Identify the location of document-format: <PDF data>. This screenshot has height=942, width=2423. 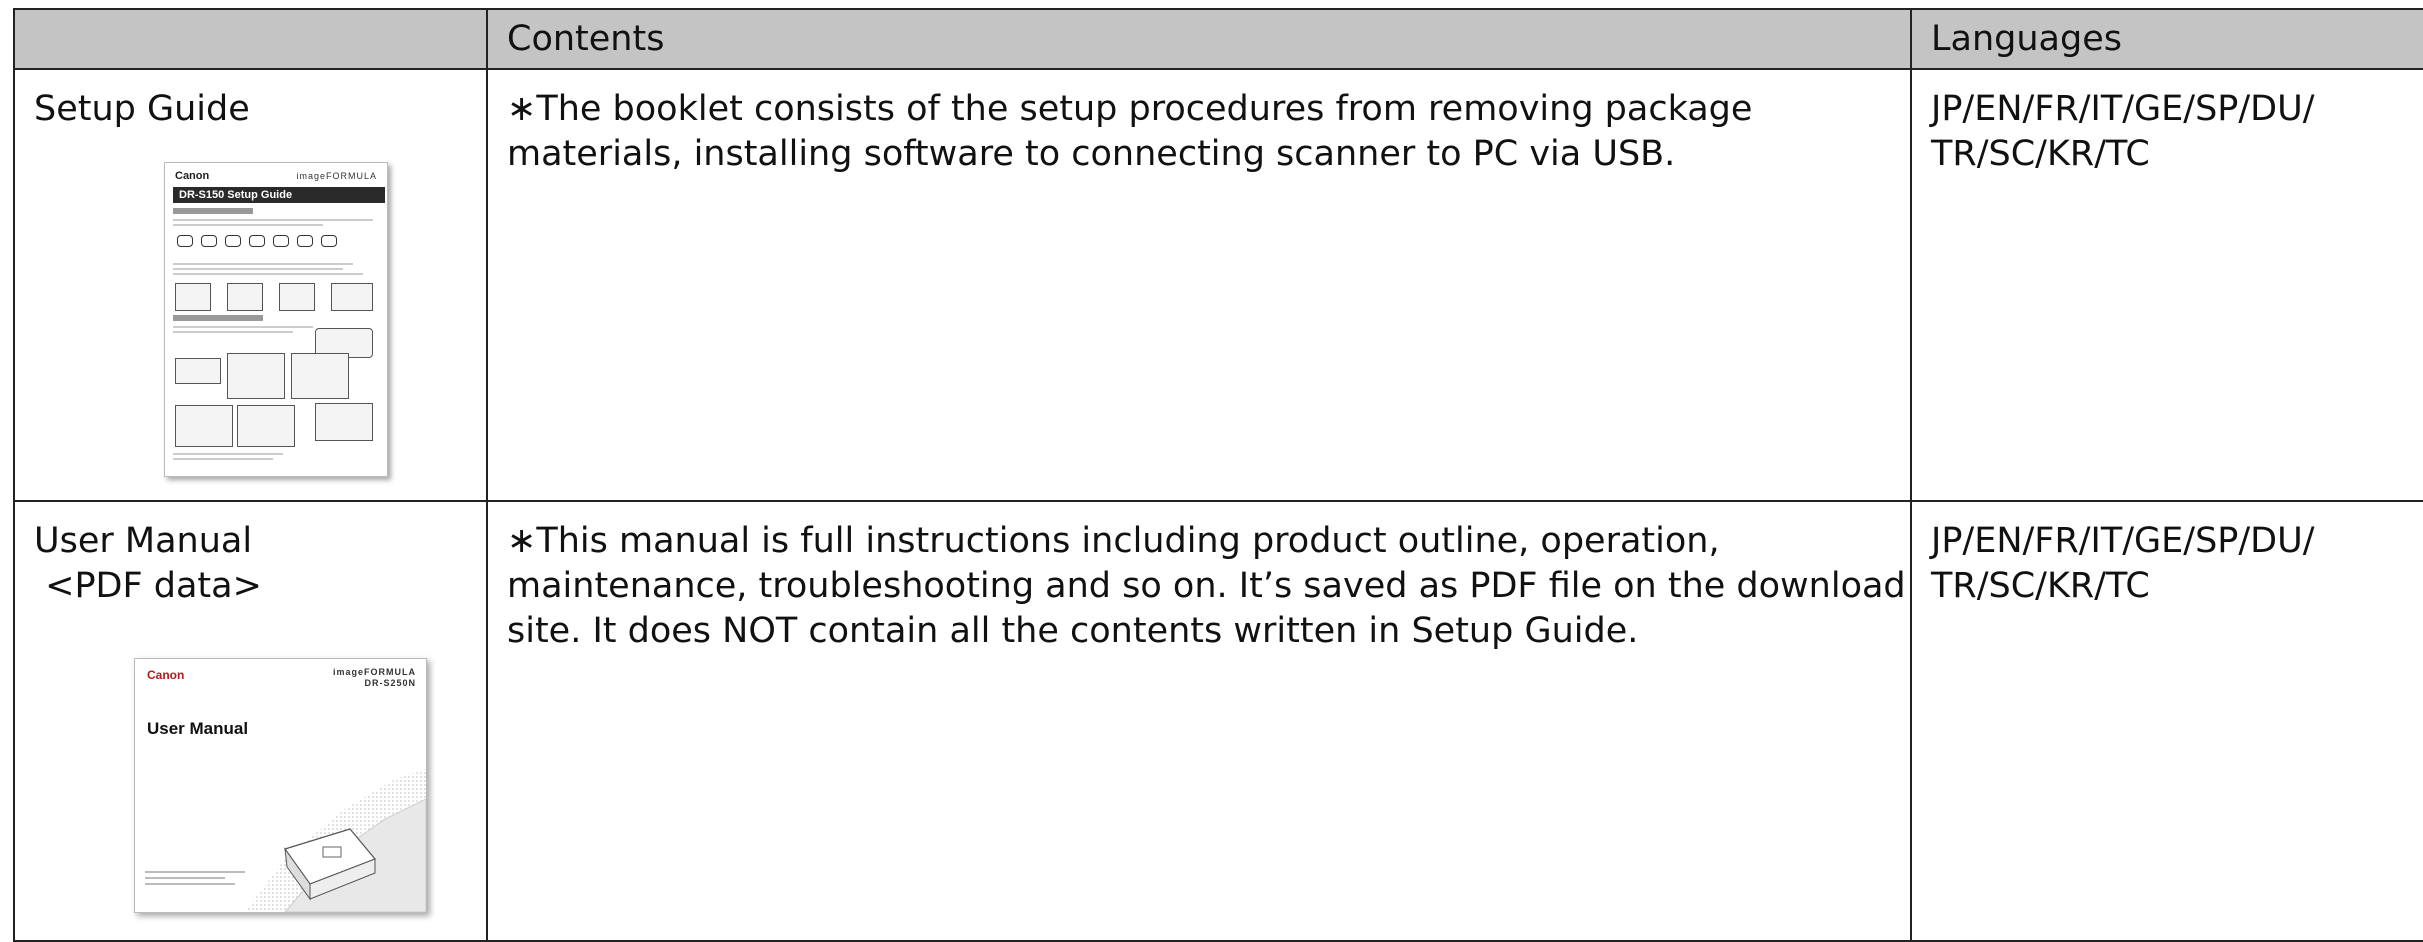
(148, 586).